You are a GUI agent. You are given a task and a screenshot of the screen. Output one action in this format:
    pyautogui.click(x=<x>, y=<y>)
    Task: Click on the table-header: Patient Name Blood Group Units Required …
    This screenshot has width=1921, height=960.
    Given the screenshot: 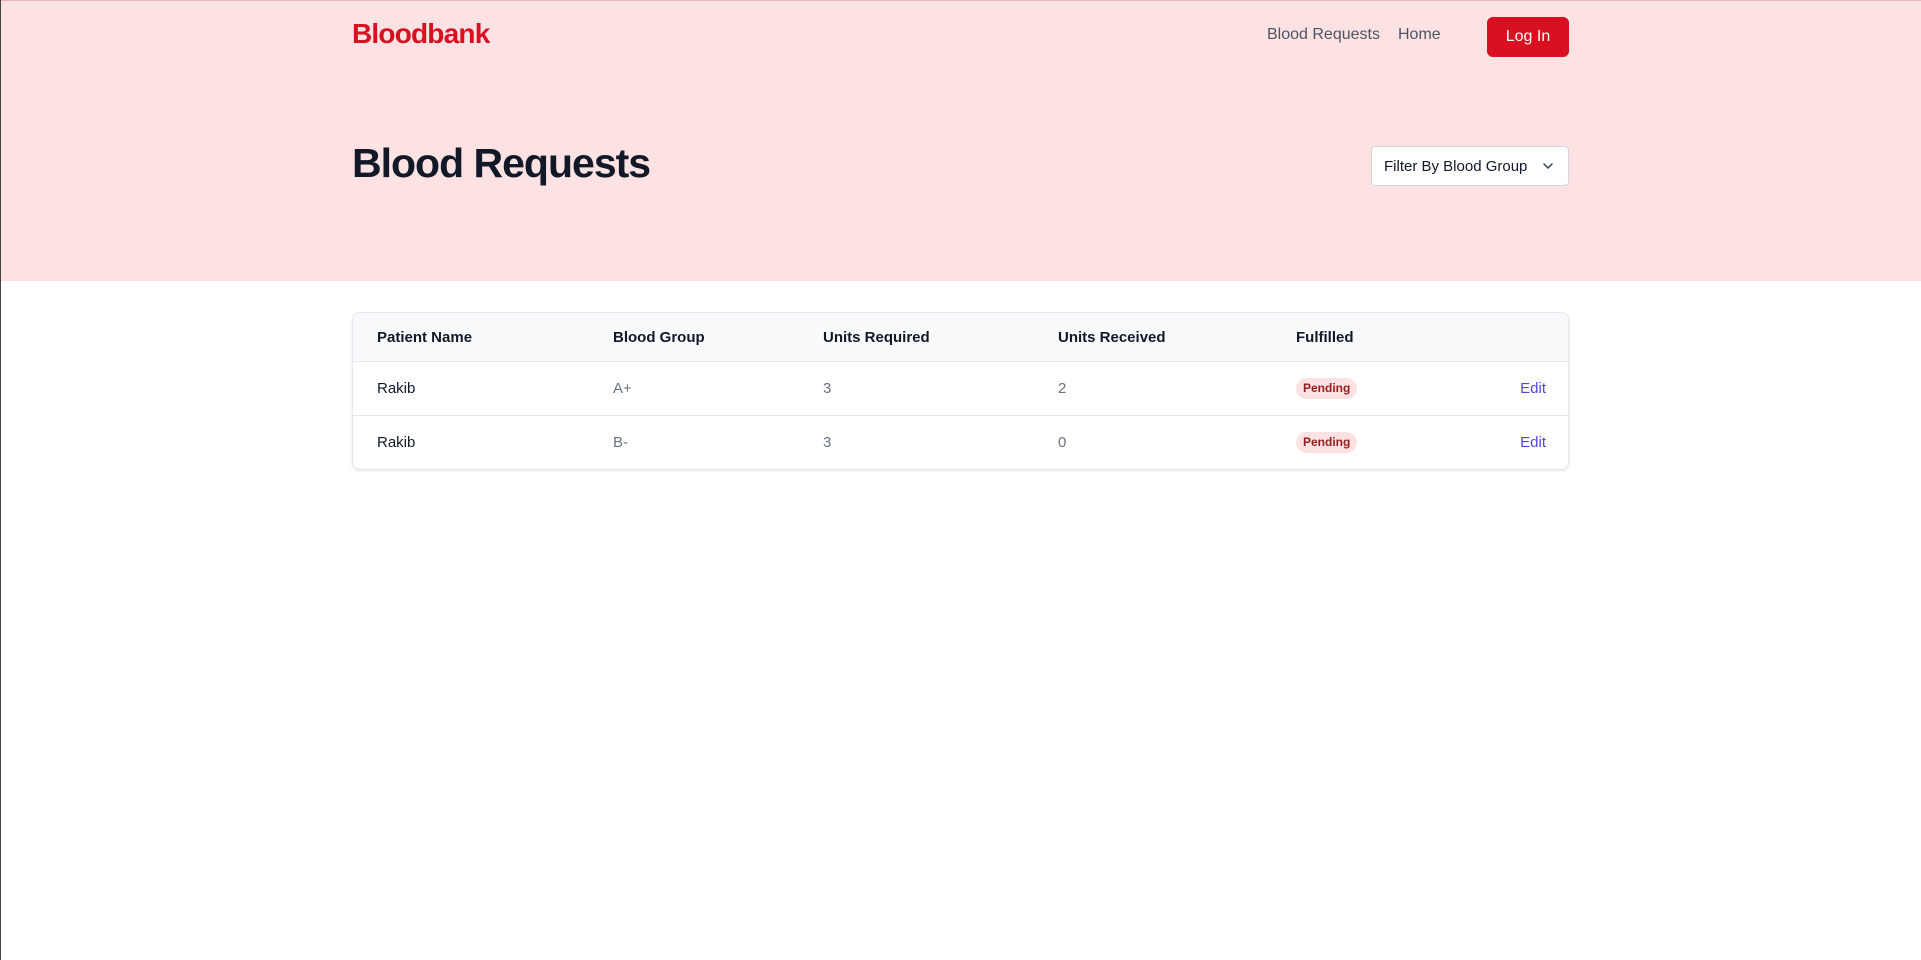 What is the action you would take?
    pyautogui.click(x=960, y=337)
    